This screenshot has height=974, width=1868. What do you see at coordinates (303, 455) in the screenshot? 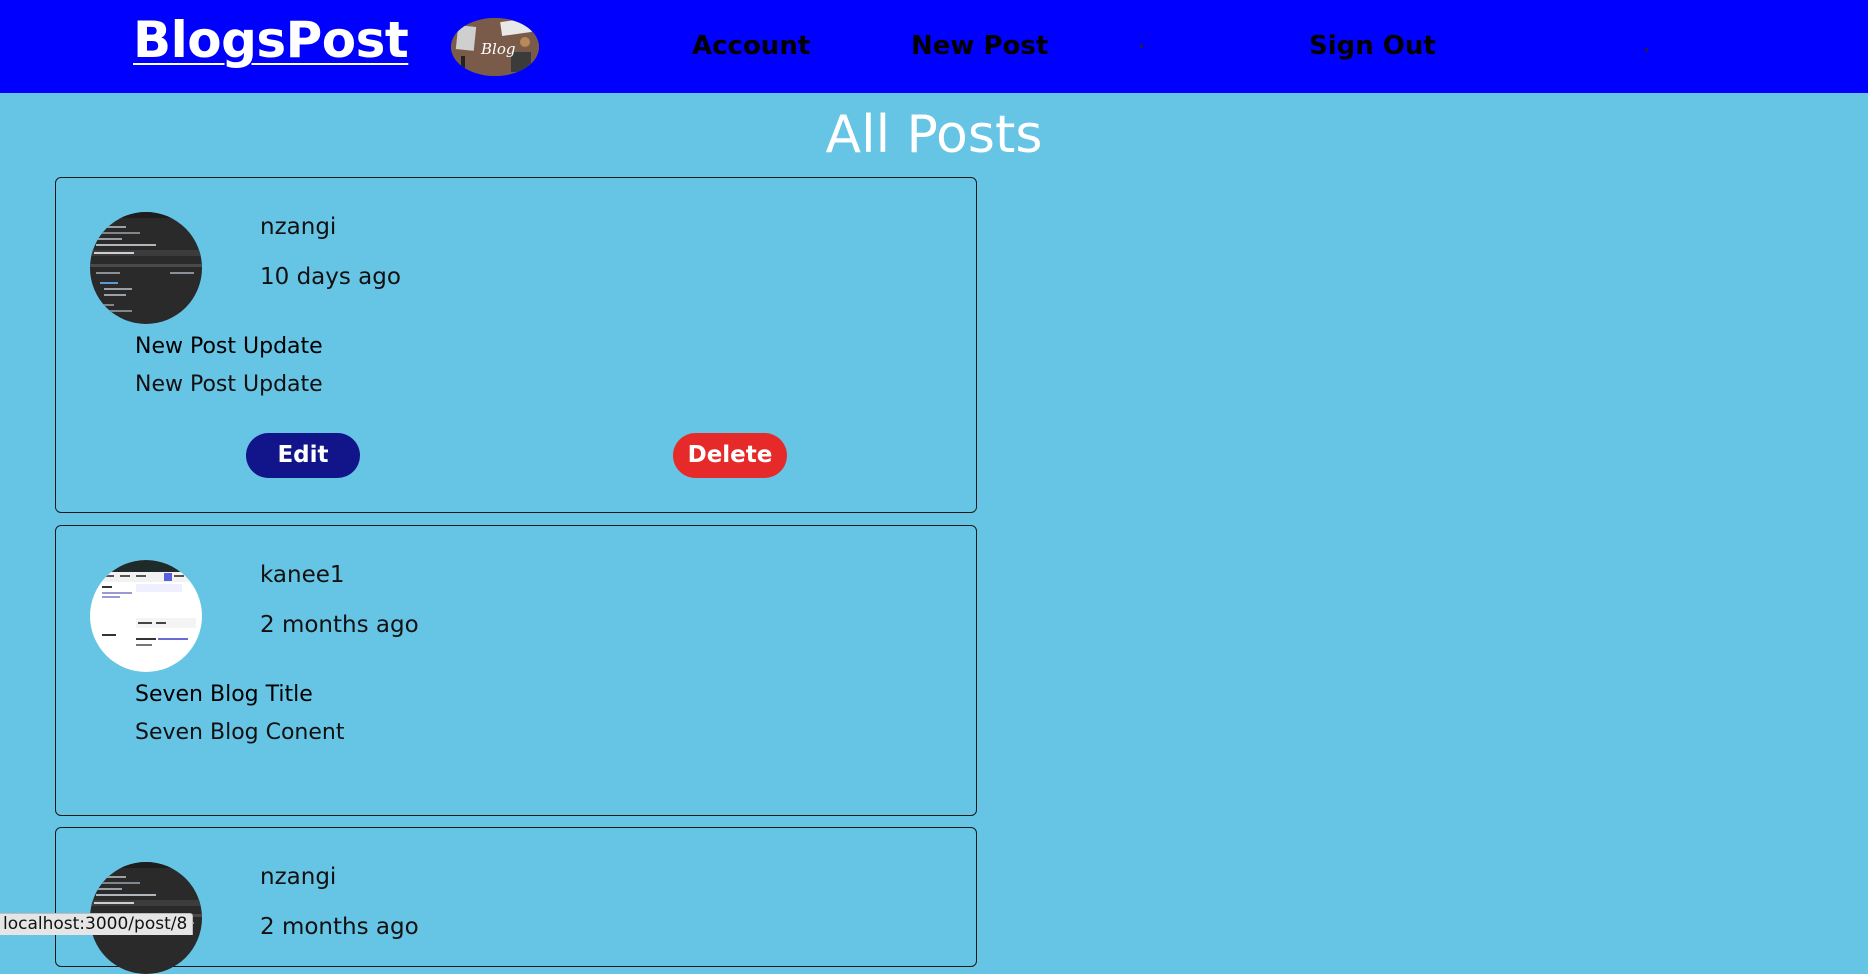
I see `edit-button: Edit` at bounding box center [303, 455].